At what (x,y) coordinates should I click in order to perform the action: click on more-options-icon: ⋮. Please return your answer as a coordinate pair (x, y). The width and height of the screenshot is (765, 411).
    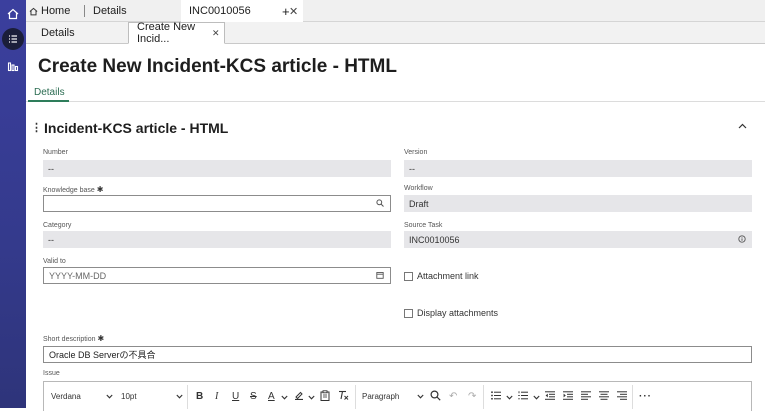
    Looking at the image, I should click on (36, 127).